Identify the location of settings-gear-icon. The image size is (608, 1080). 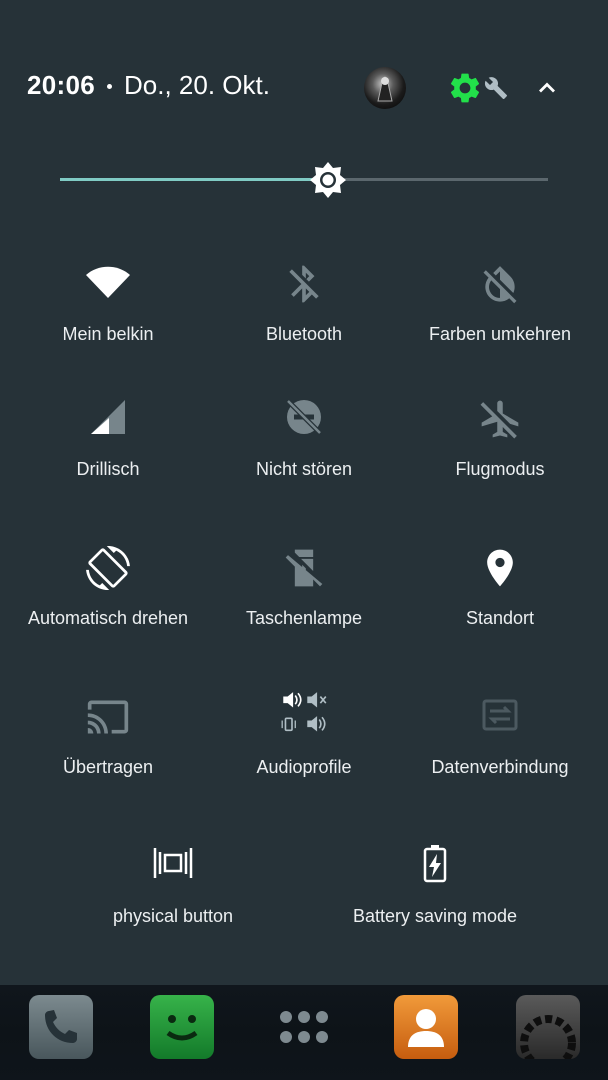
(465, 88).